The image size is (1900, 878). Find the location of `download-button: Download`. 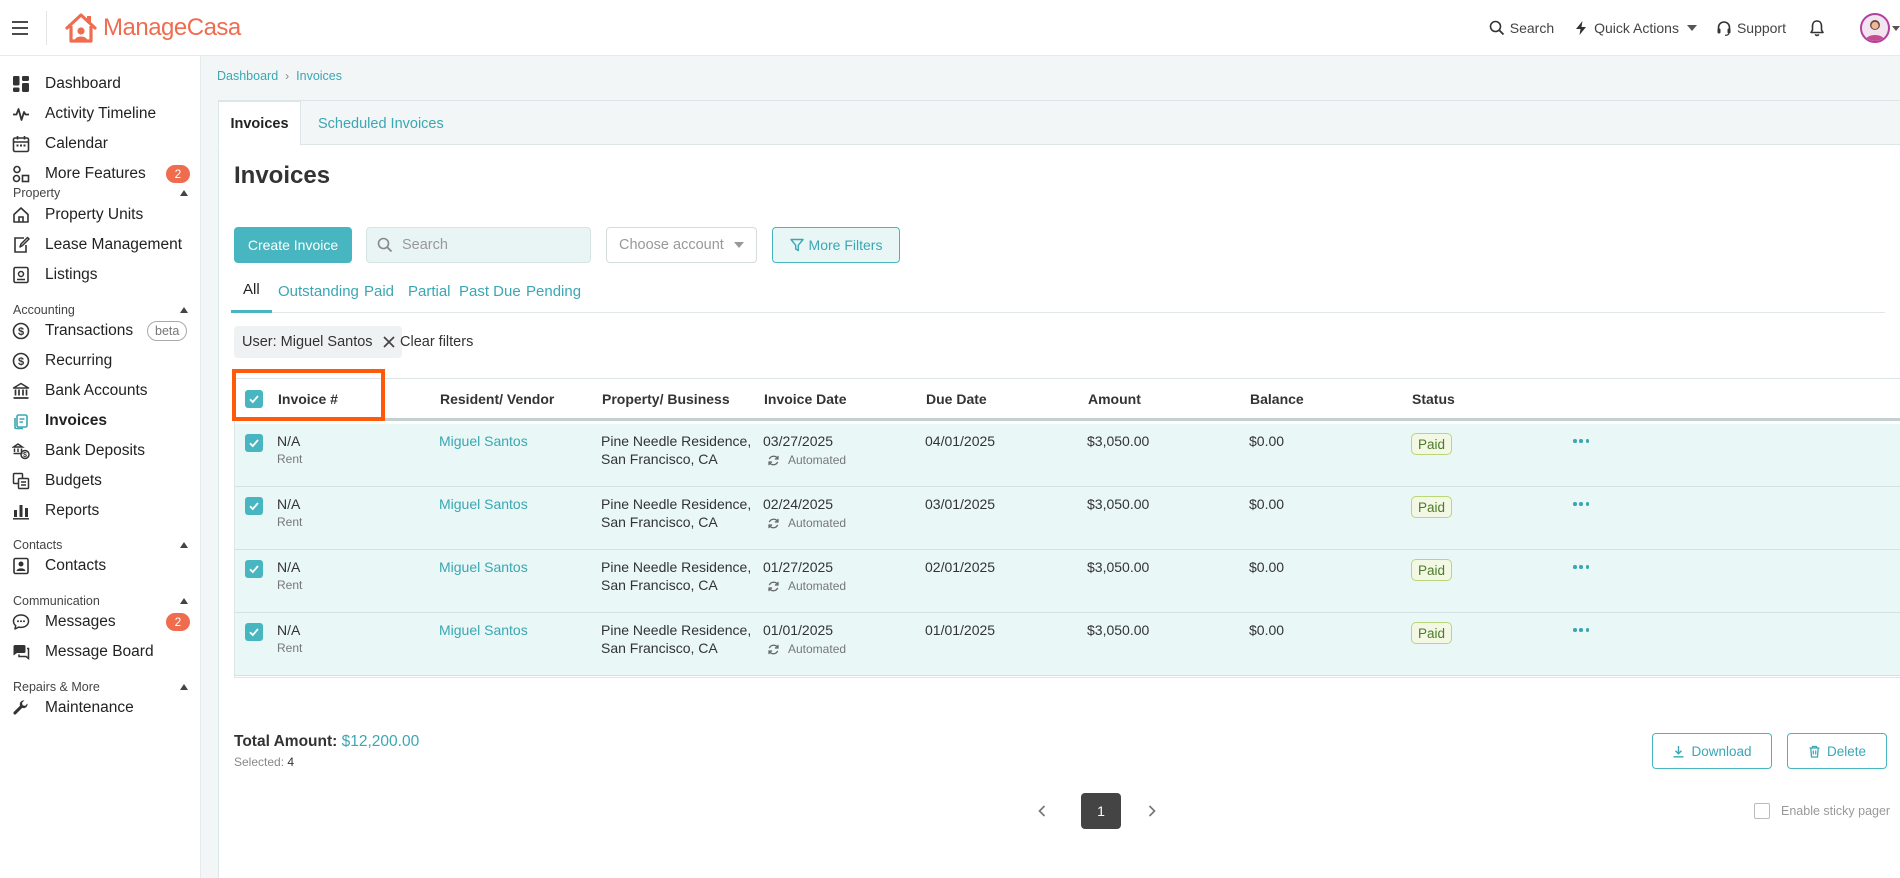

download-button: Download is located at coordinates (1712, 751).